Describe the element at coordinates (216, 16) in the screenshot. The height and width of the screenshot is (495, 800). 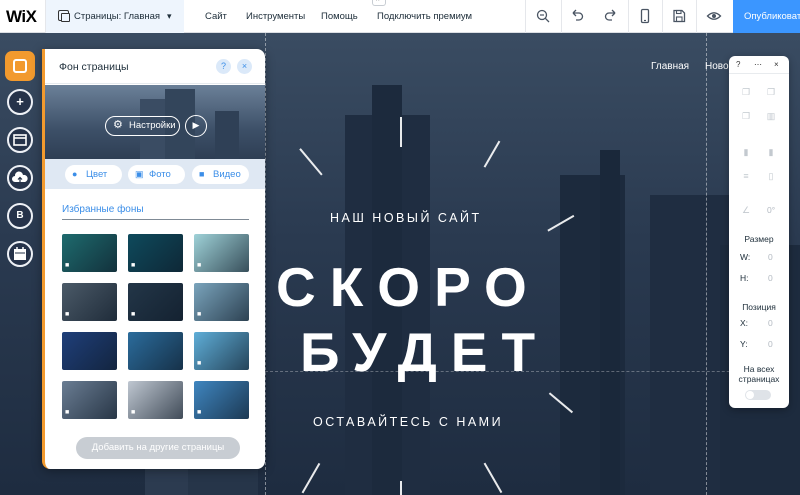
I see `menu-site: Сайт` at that location.